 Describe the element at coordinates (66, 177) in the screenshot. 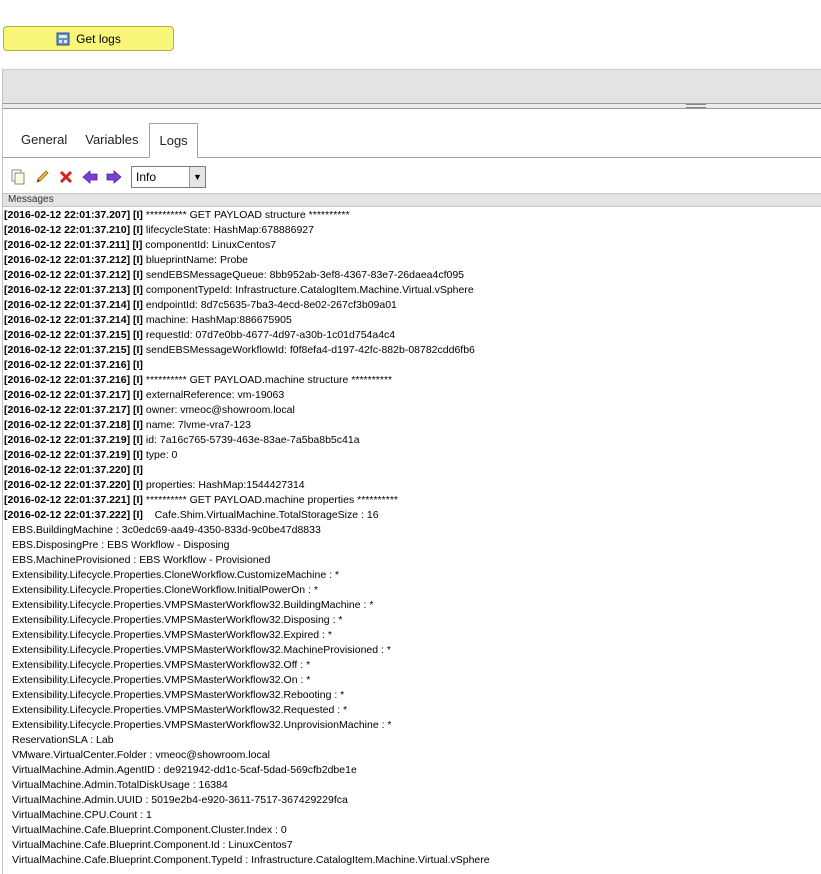

I see `delete-icon` at that location.